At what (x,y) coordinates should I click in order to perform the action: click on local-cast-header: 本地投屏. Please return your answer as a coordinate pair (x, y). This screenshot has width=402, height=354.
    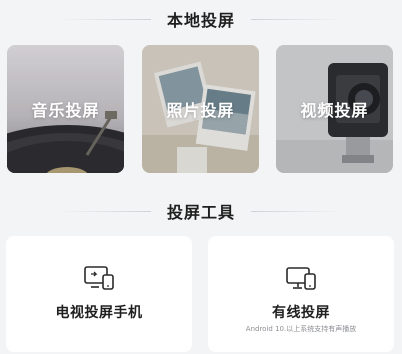
    Looking at the image, I should click on (201, 19).